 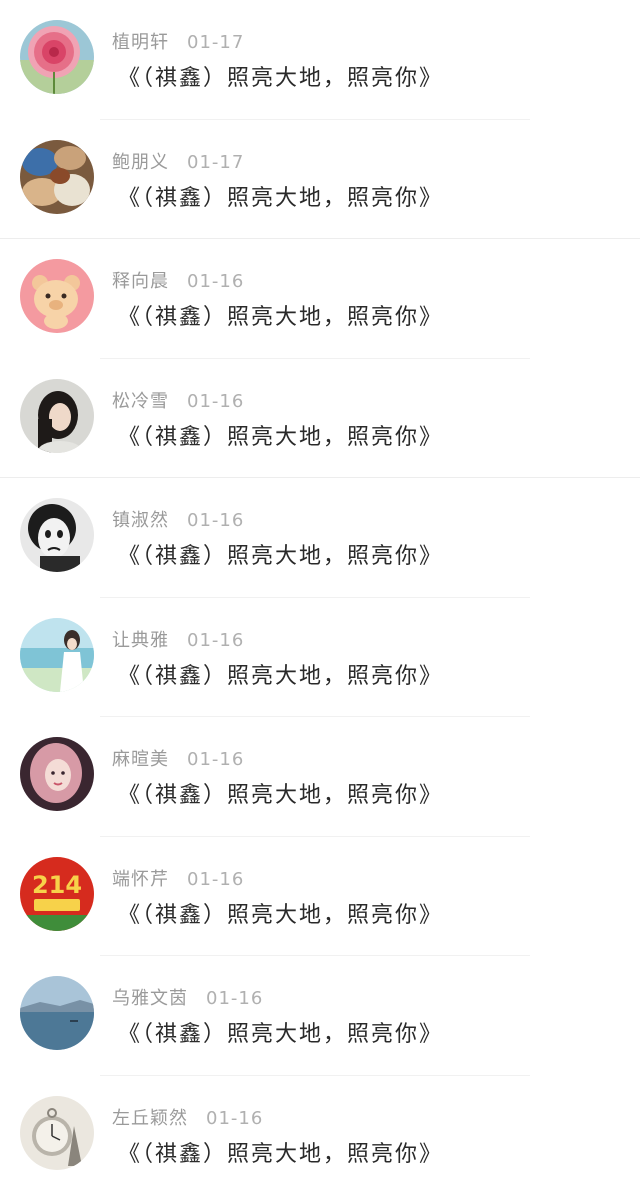 What do you see at coordinates (140, 401) in the screenshot?
I see `sender-name: 松冷雪` at bounding box center [140, 401].